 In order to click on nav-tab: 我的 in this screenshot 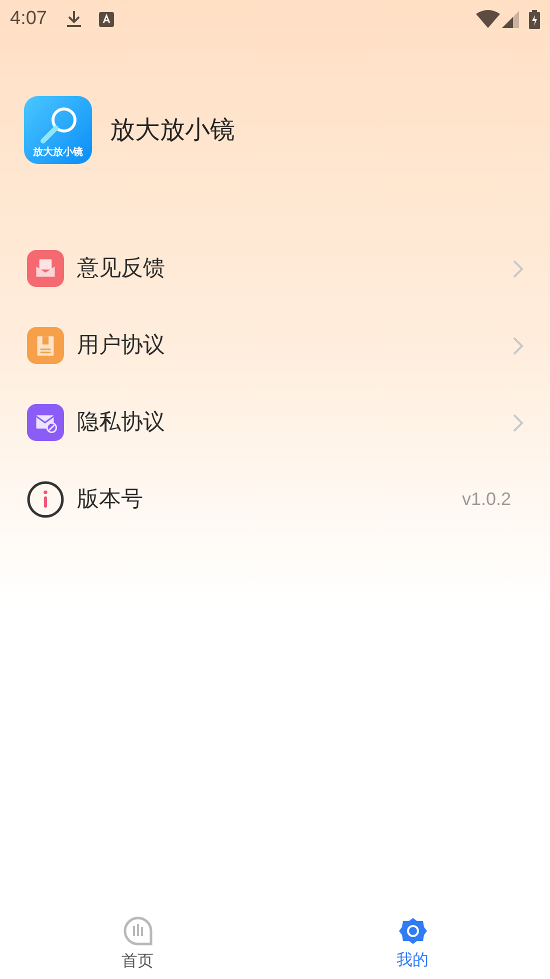, I will do `click(412, 944)`.